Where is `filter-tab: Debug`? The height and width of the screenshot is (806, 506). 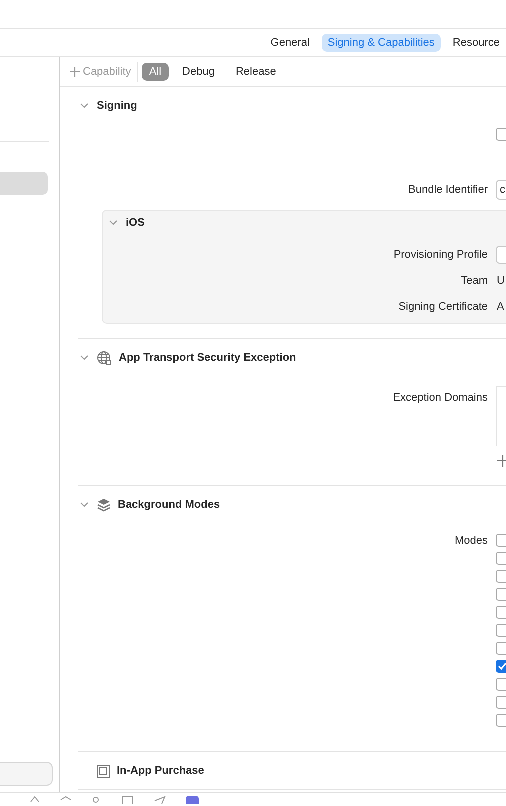 filter-tab: Debug is located at coordinates (199, 71).